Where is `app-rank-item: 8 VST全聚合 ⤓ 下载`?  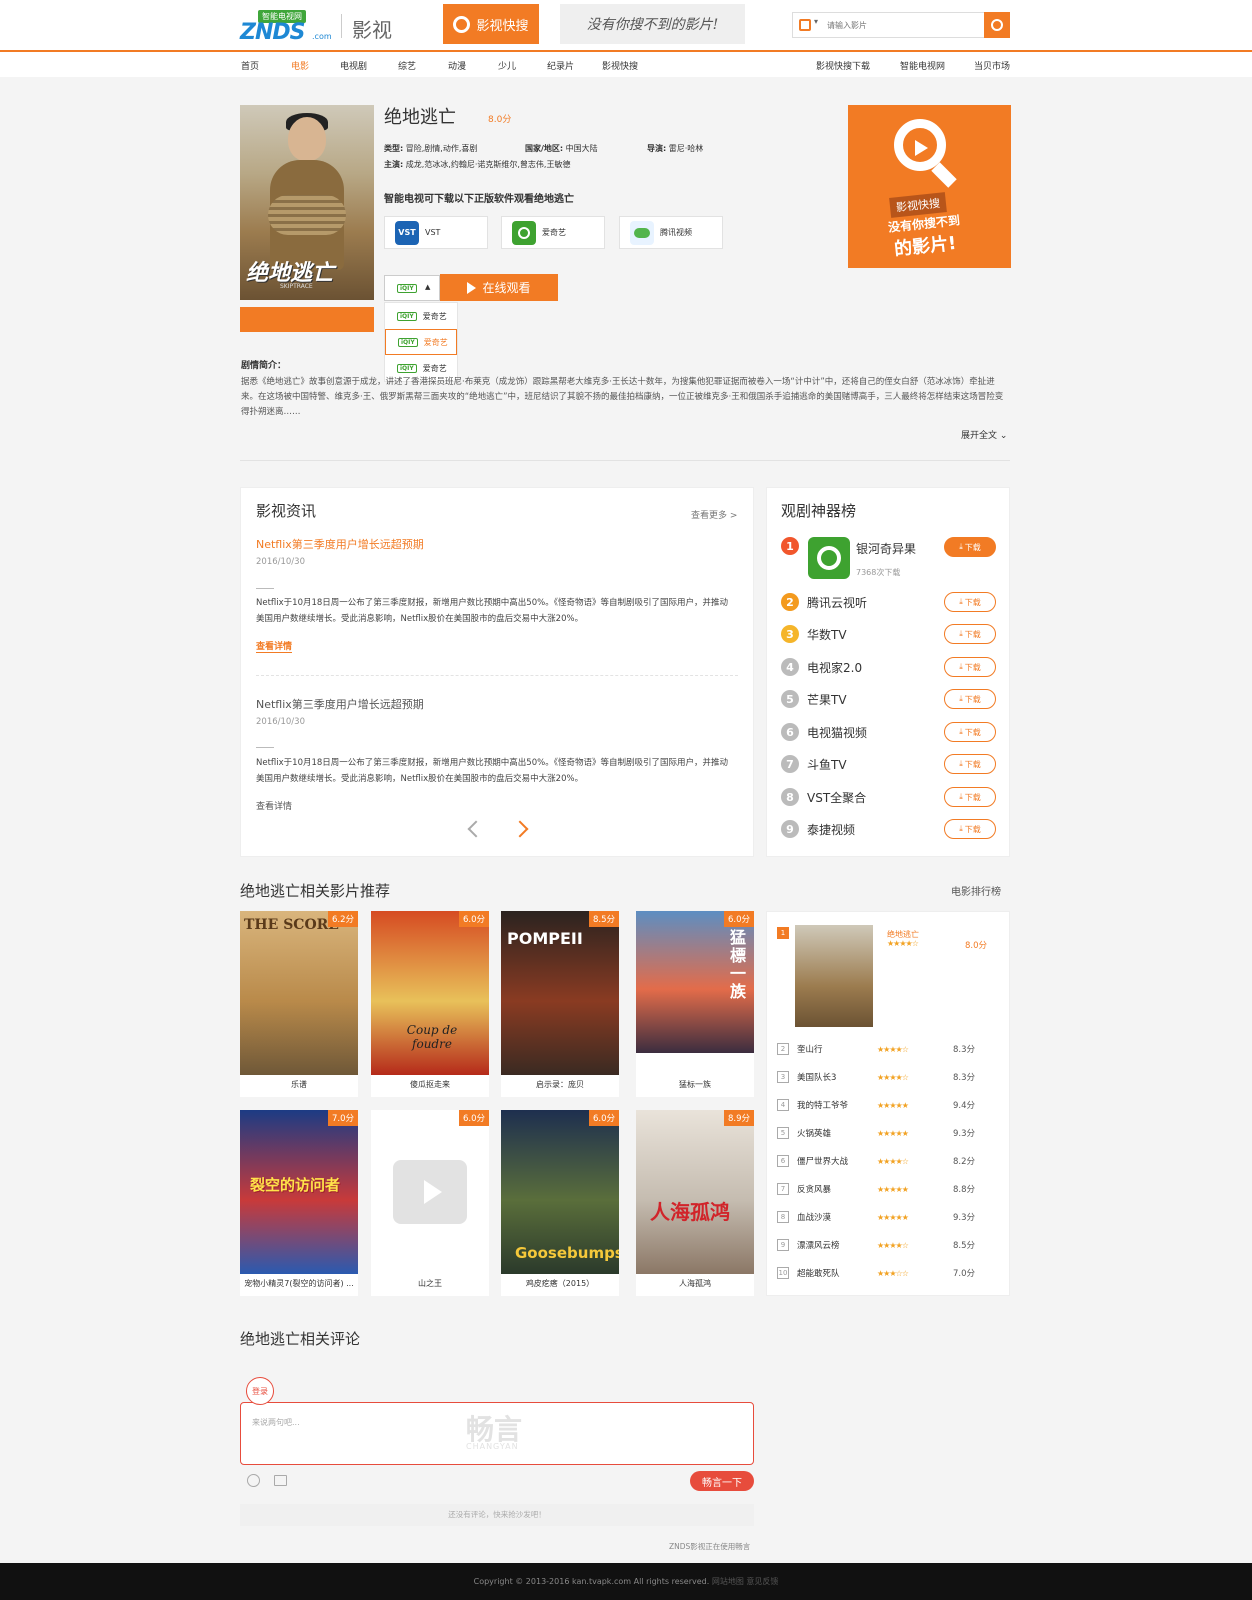
app-rank-item: 8 VST全聚合 ⤓ 下载 is located at coordinates (888, 797).